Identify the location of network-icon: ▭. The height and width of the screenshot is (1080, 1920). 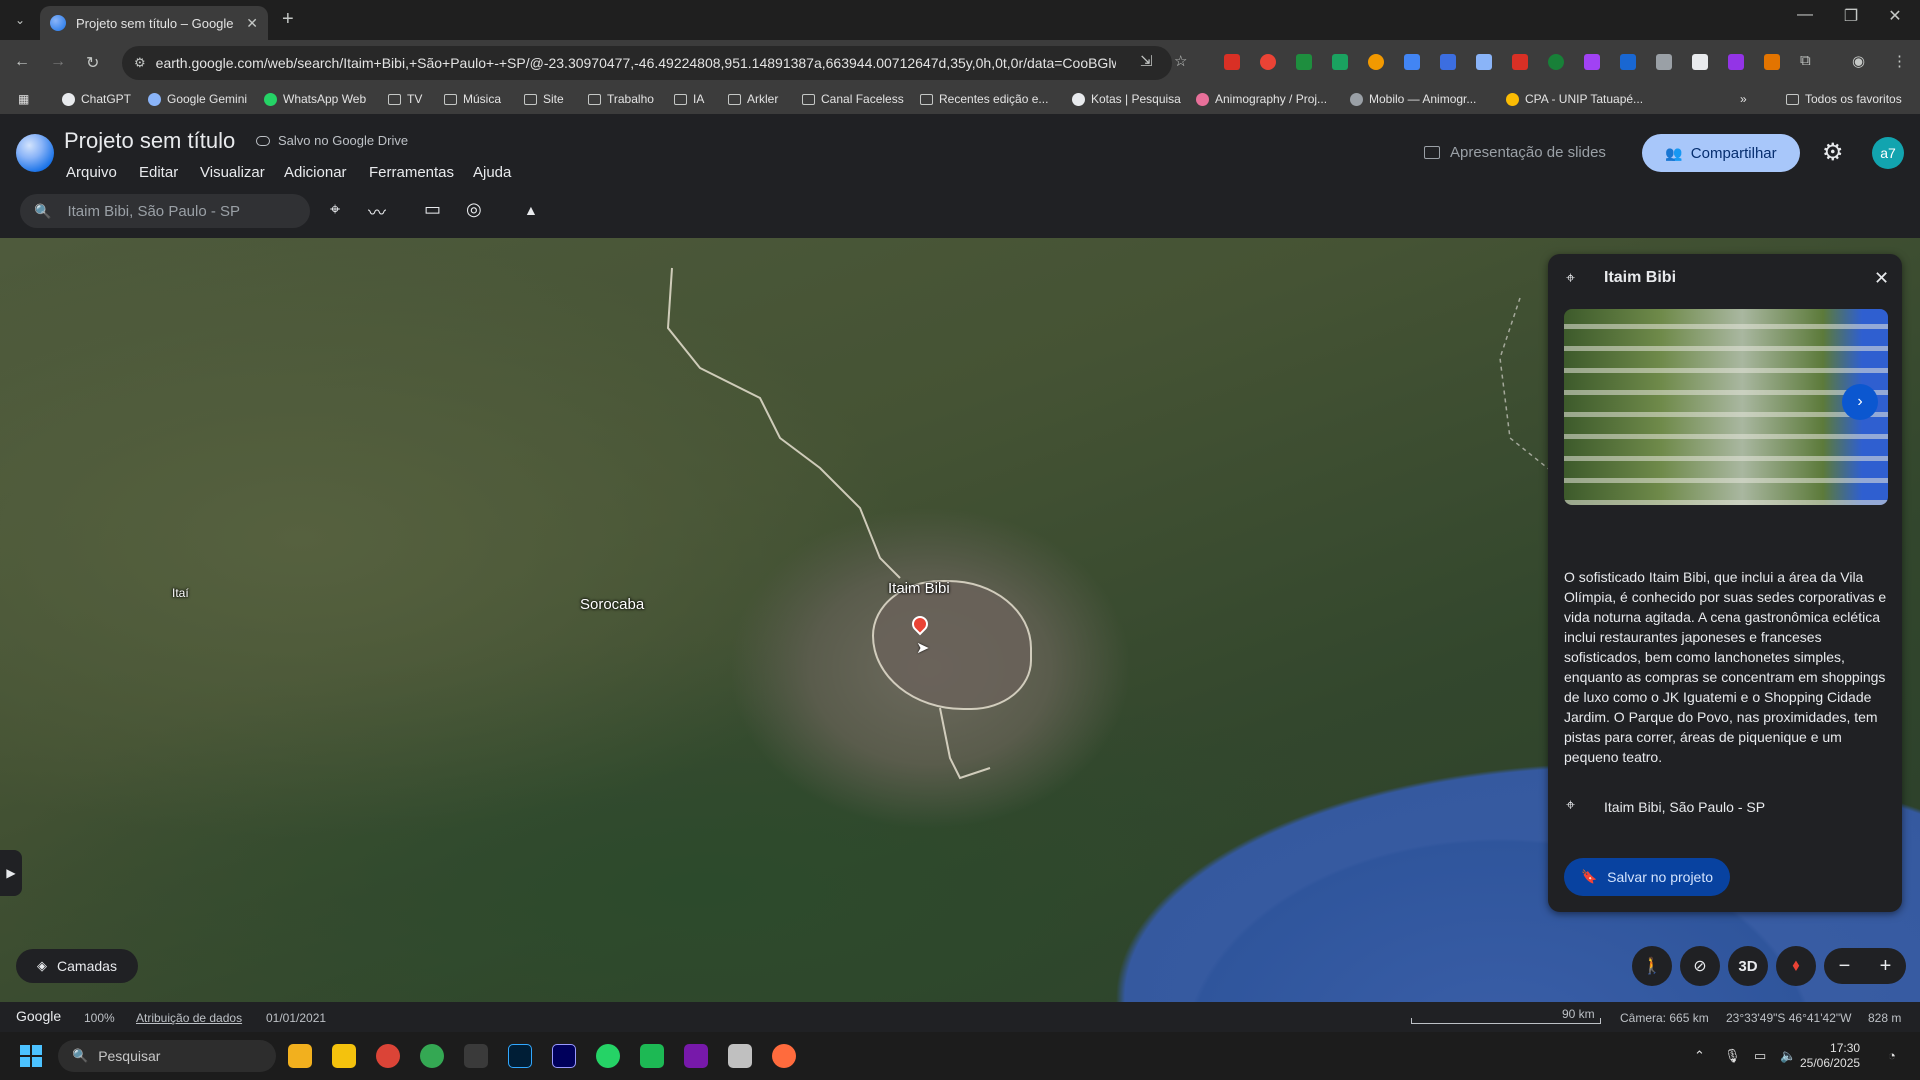
(1760, 1056).